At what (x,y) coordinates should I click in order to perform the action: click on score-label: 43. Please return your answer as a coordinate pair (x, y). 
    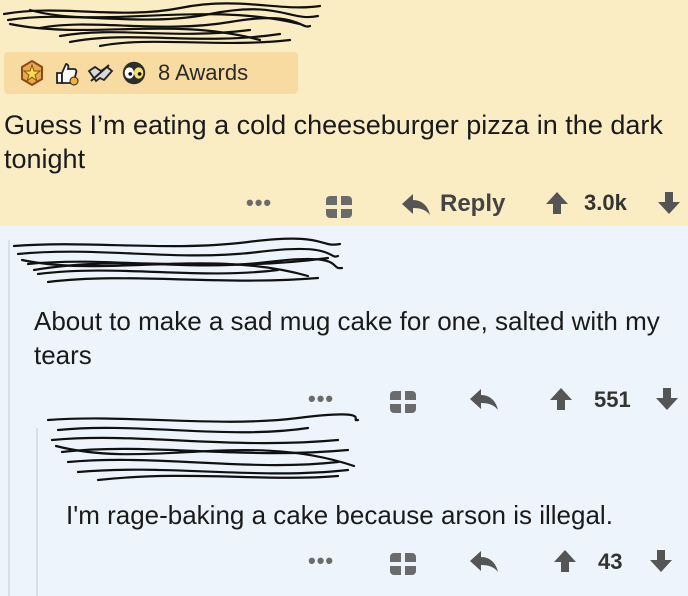
    Looking at the image, I should click on (610, 561).